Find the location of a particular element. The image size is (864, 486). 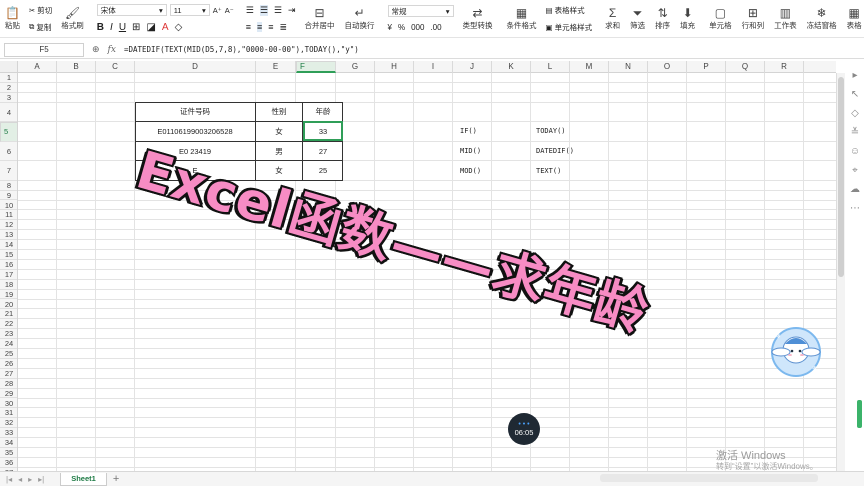

row-header-21: 21 is located at coordinates (8, 314).